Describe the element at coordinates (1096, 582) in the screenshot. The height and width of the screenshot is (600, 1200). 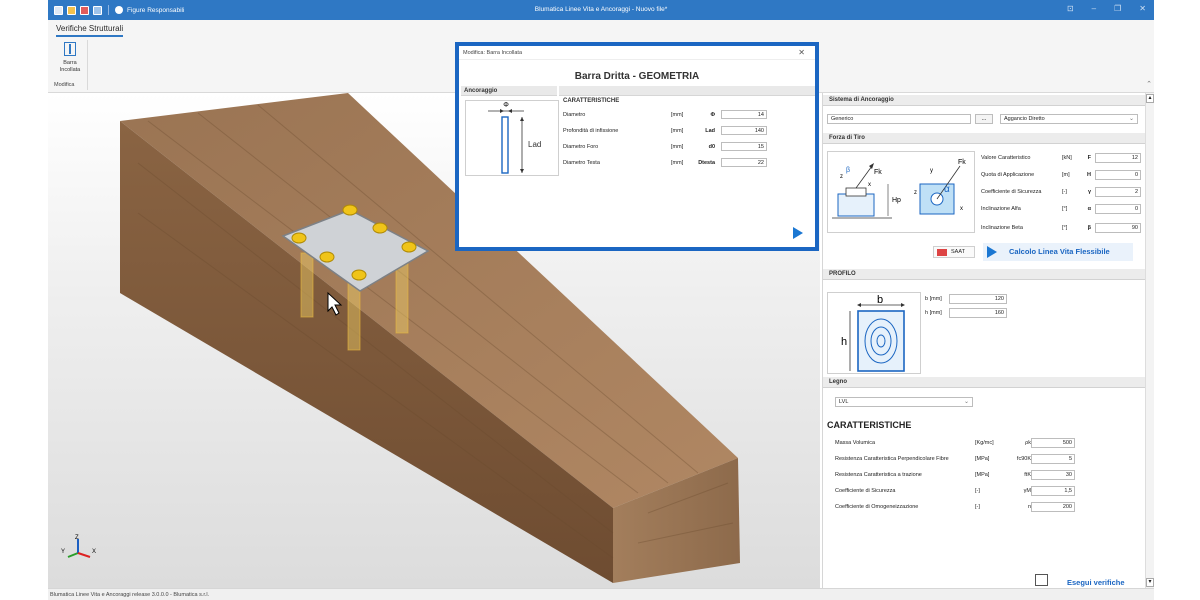
I see `esegui-verifiche-button: Esegui verifiche` at that location.